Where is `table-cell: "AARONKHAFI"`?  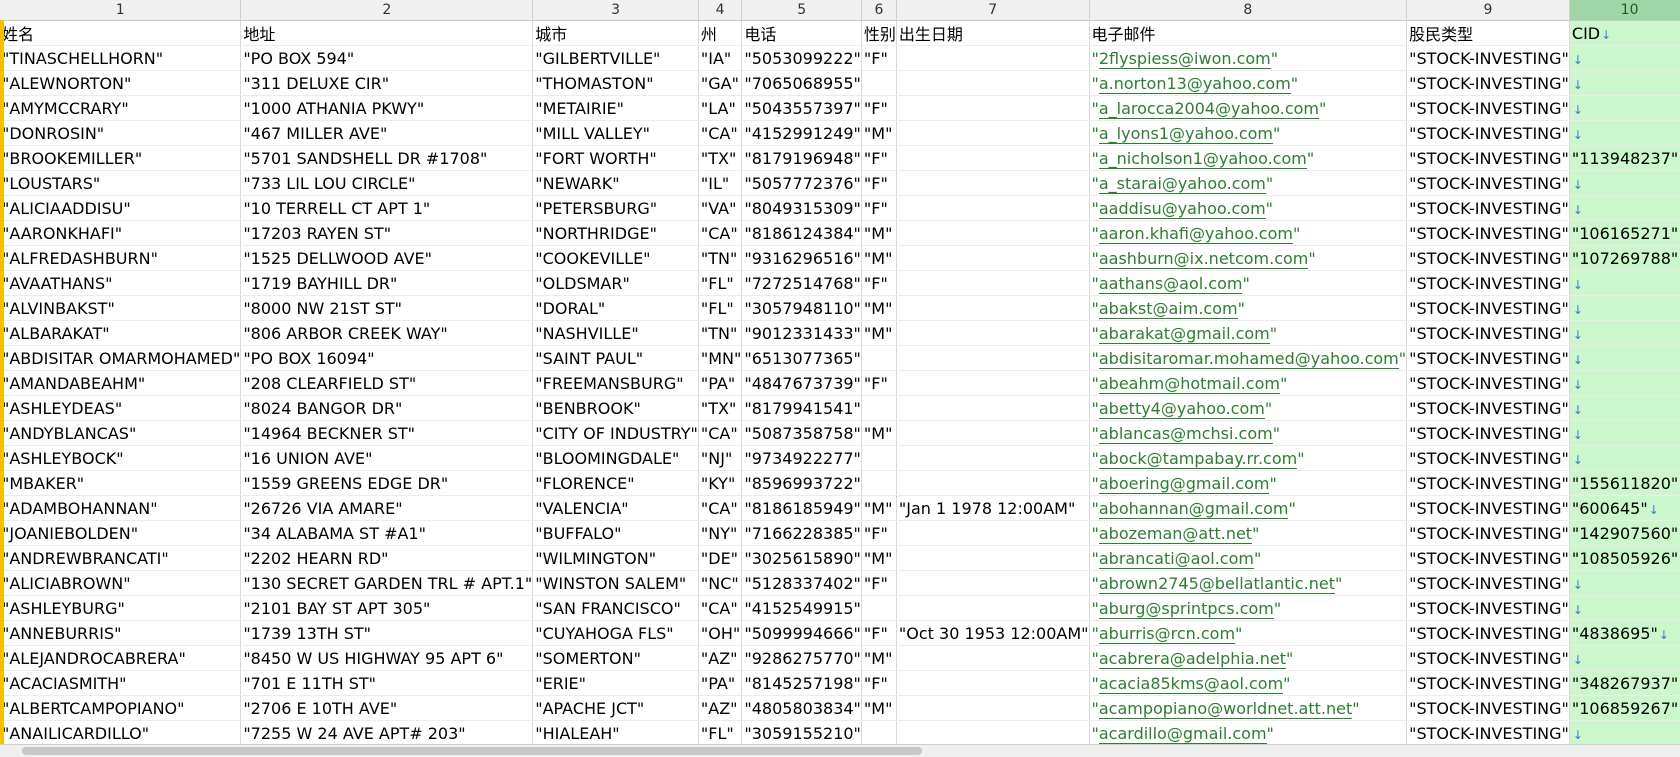 table-cell: "AARONKHAFI" is located at coordinates (121, 233).